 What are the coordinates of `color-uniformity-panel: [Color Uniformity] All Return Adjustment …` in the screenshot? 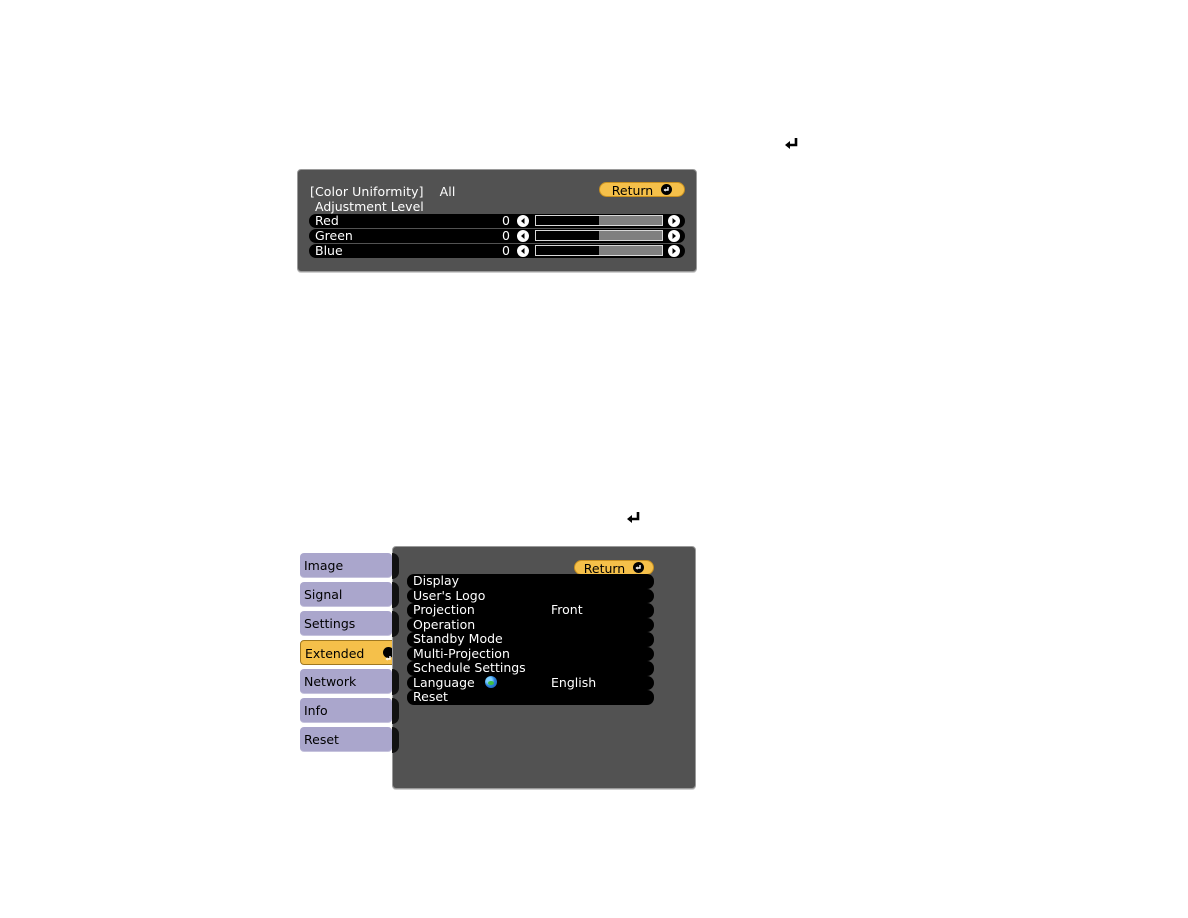 It's located at (497, 220).